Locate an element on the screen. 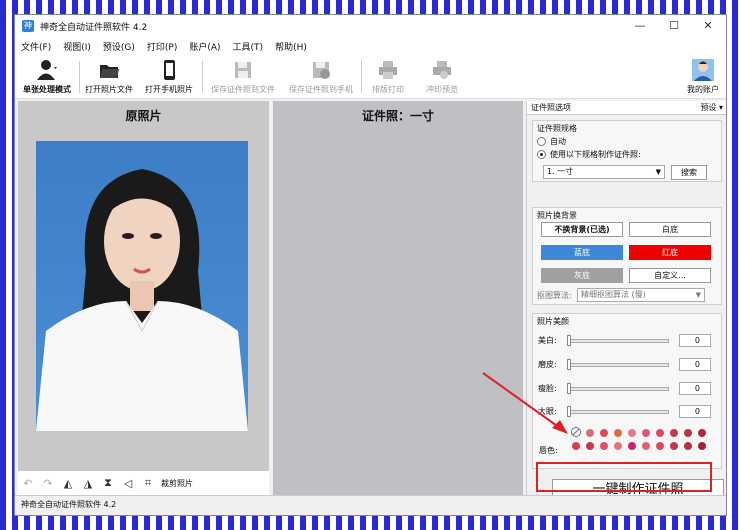 This screenshot has height=530, width=741. blue-background-button: 蓝底 is located at coordinates (582, 252).